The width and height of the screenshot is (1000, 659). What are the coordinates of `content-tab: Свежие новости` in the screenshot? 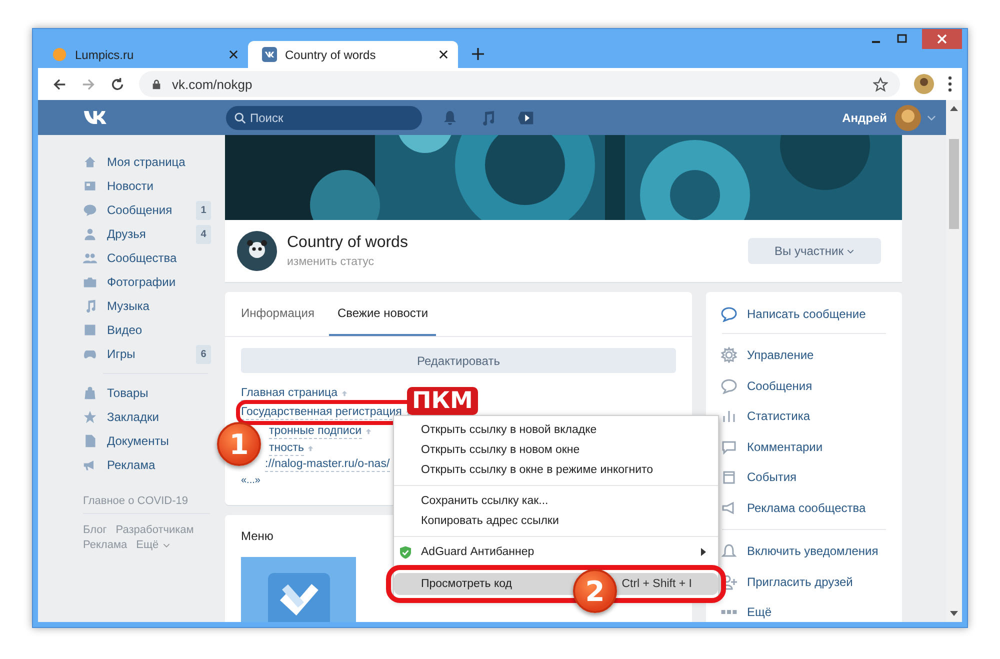 It's located at (382, 314).